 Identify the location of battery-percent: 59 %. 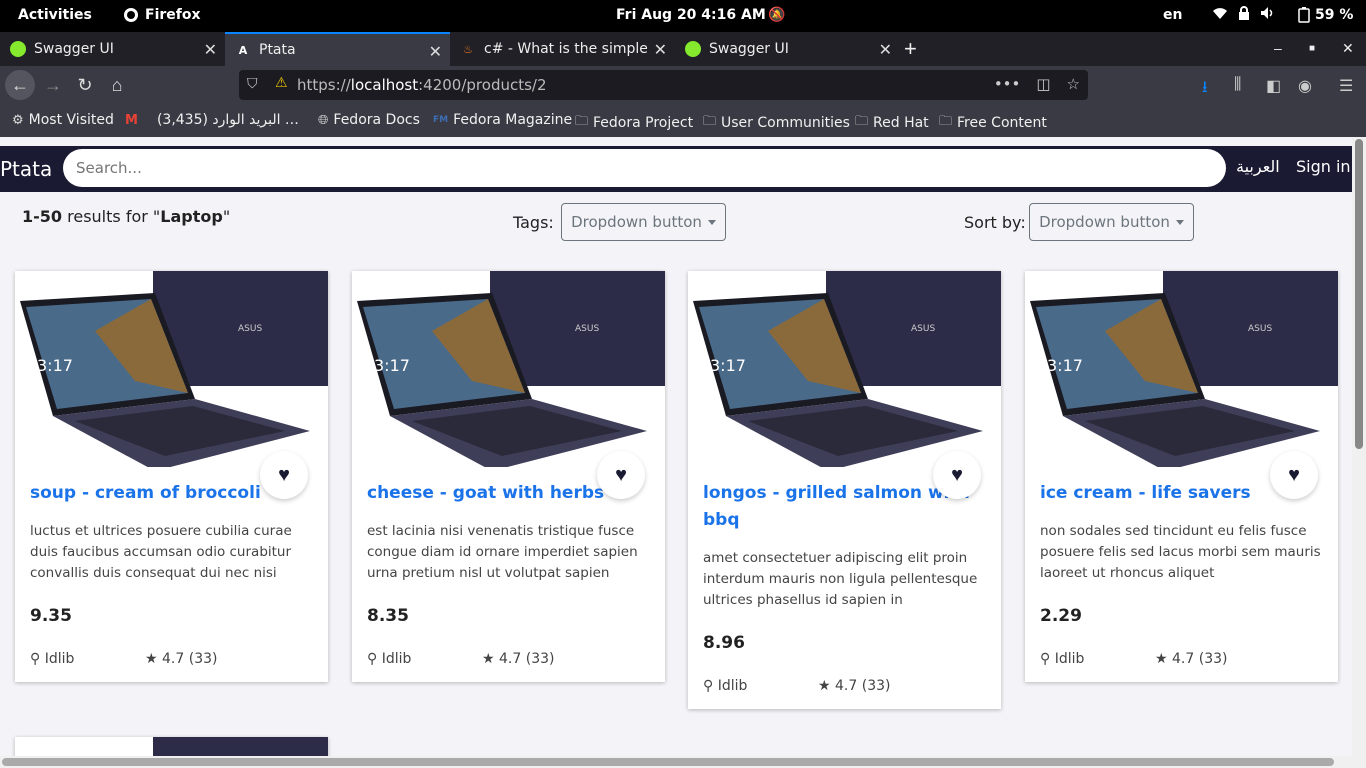
(1334, 15).